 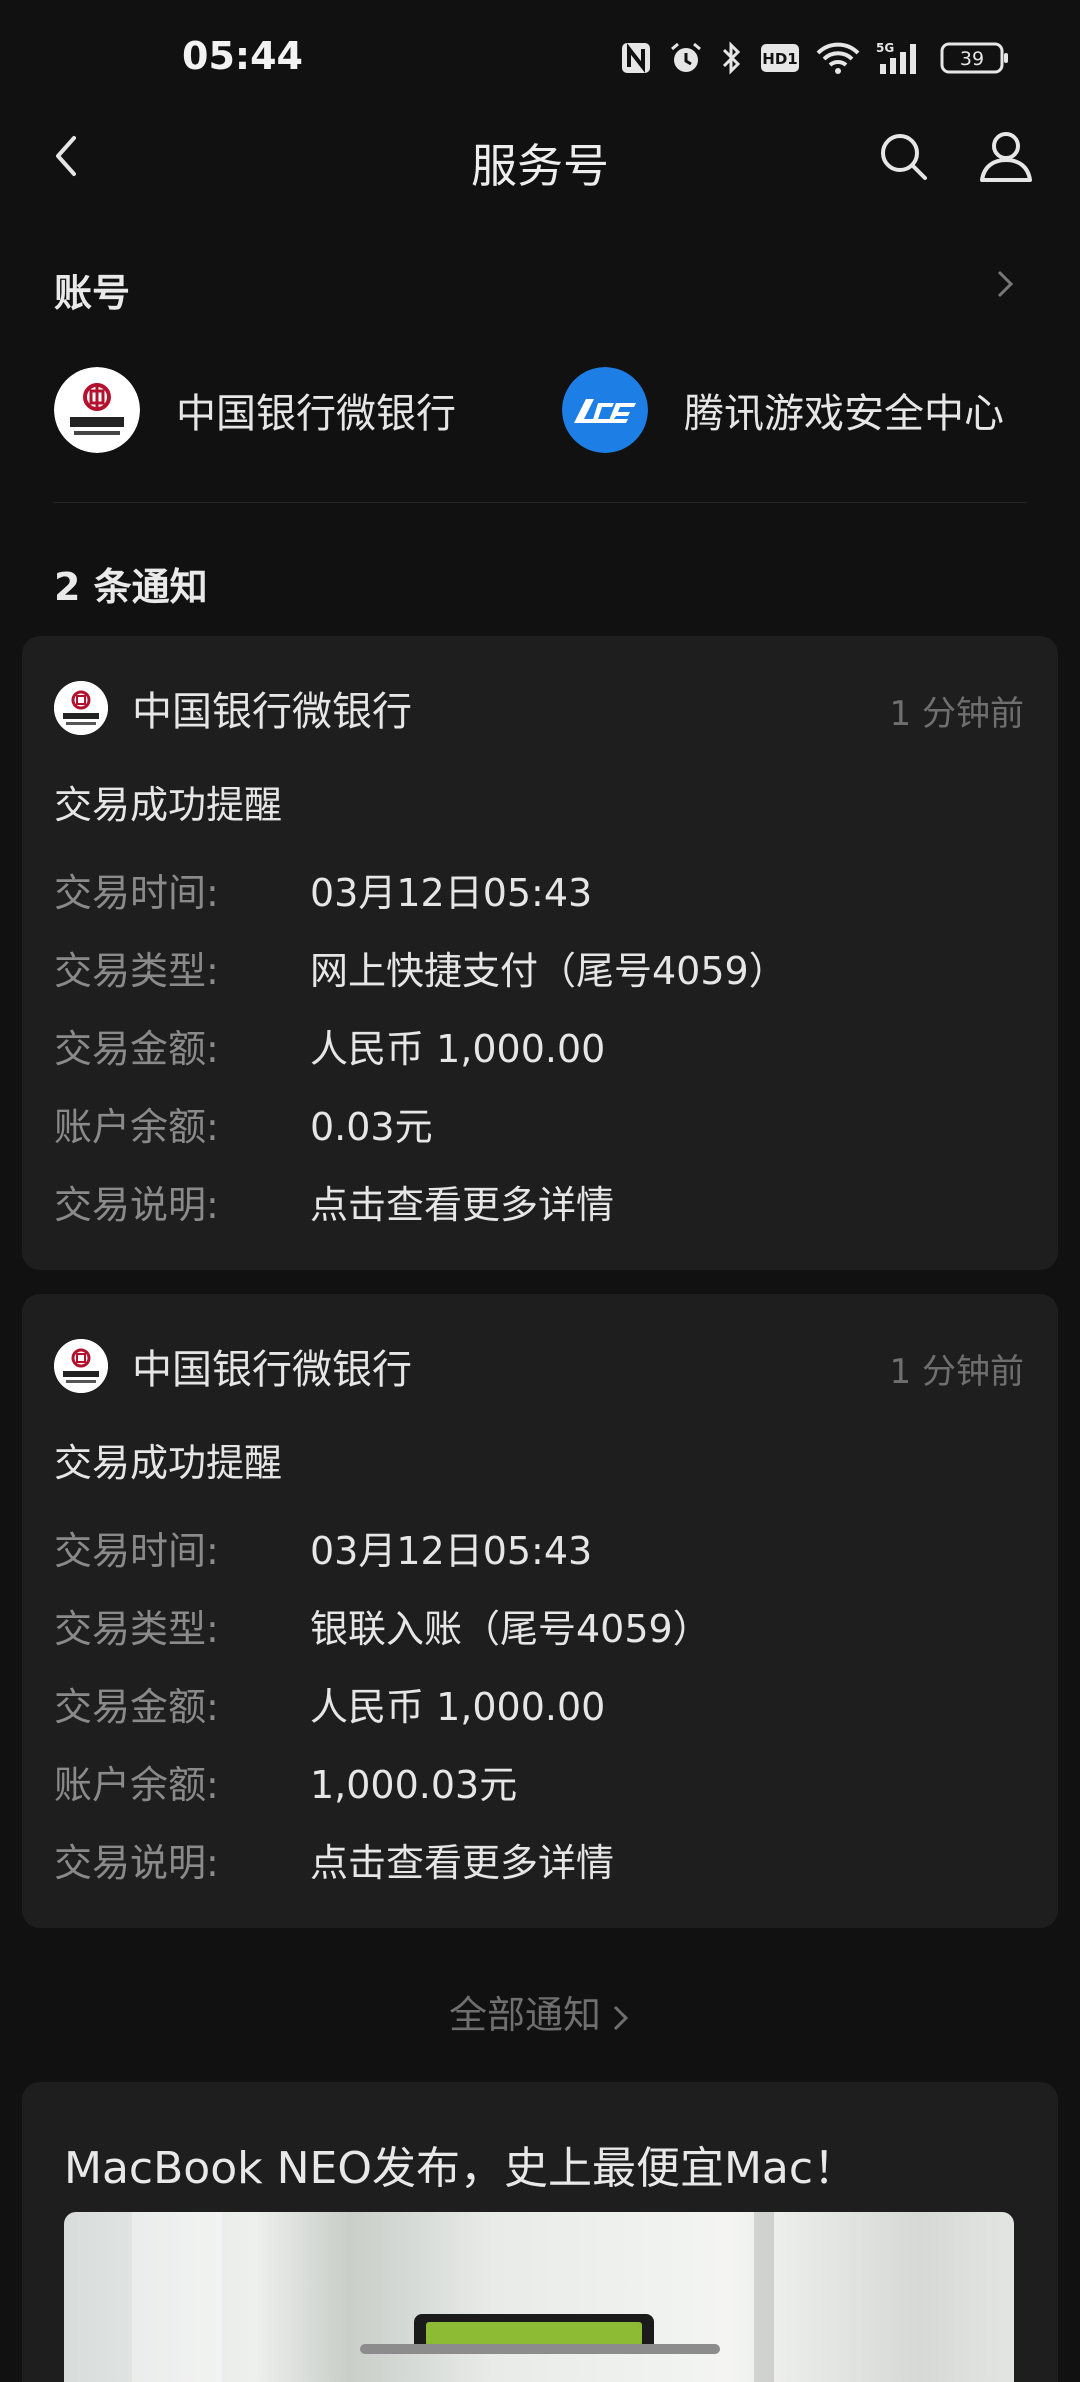 I want to click on bluetooth-icon, so click(x=731, y=58).